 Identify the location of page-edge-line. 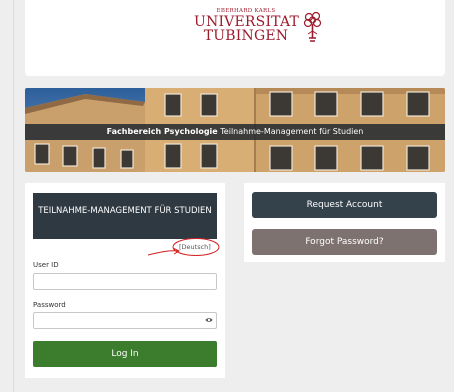
(13, 196).